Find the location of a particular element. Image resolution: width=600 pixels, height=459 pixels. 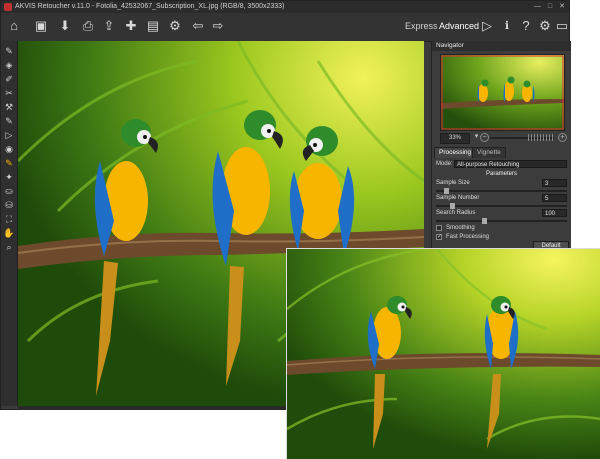

retouch-brush-icon: ✎ is located at coordinates (9, 51).